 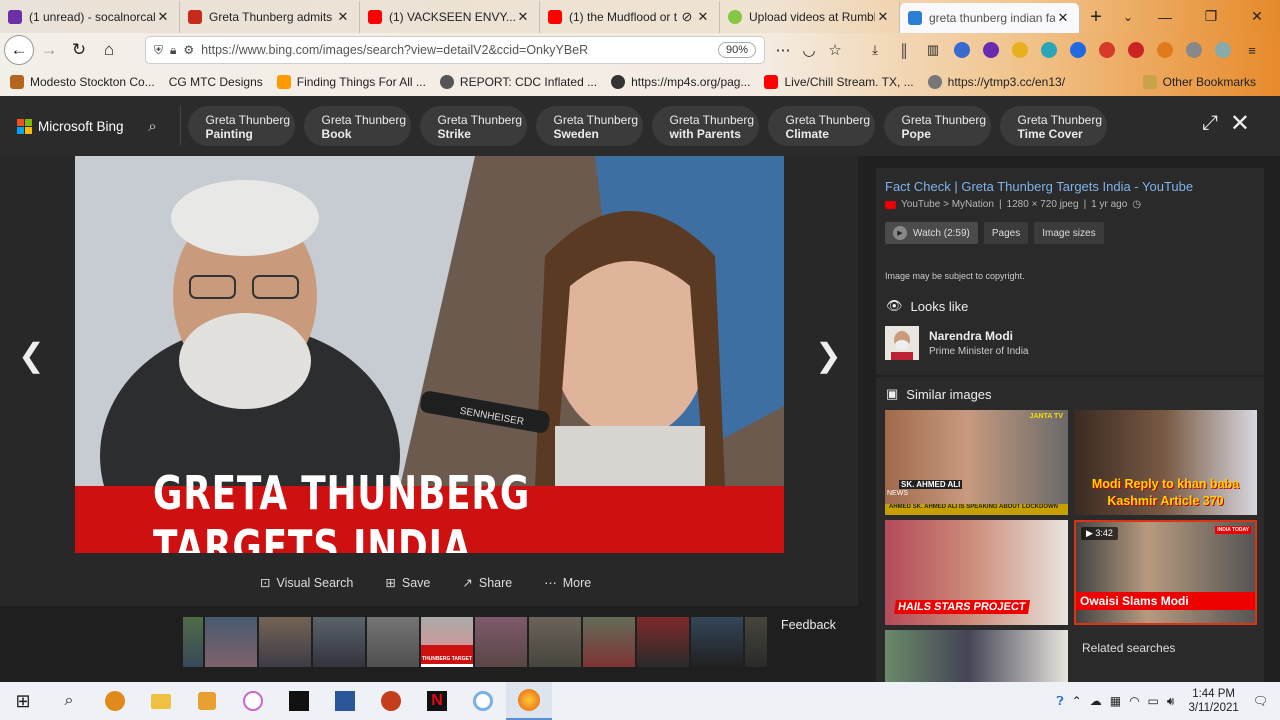 What do you see at coordinates (1128, 17) in the screenshot?
I see `tab-list-chevron-icon: ⌄` at bounding box center [1128, 17].